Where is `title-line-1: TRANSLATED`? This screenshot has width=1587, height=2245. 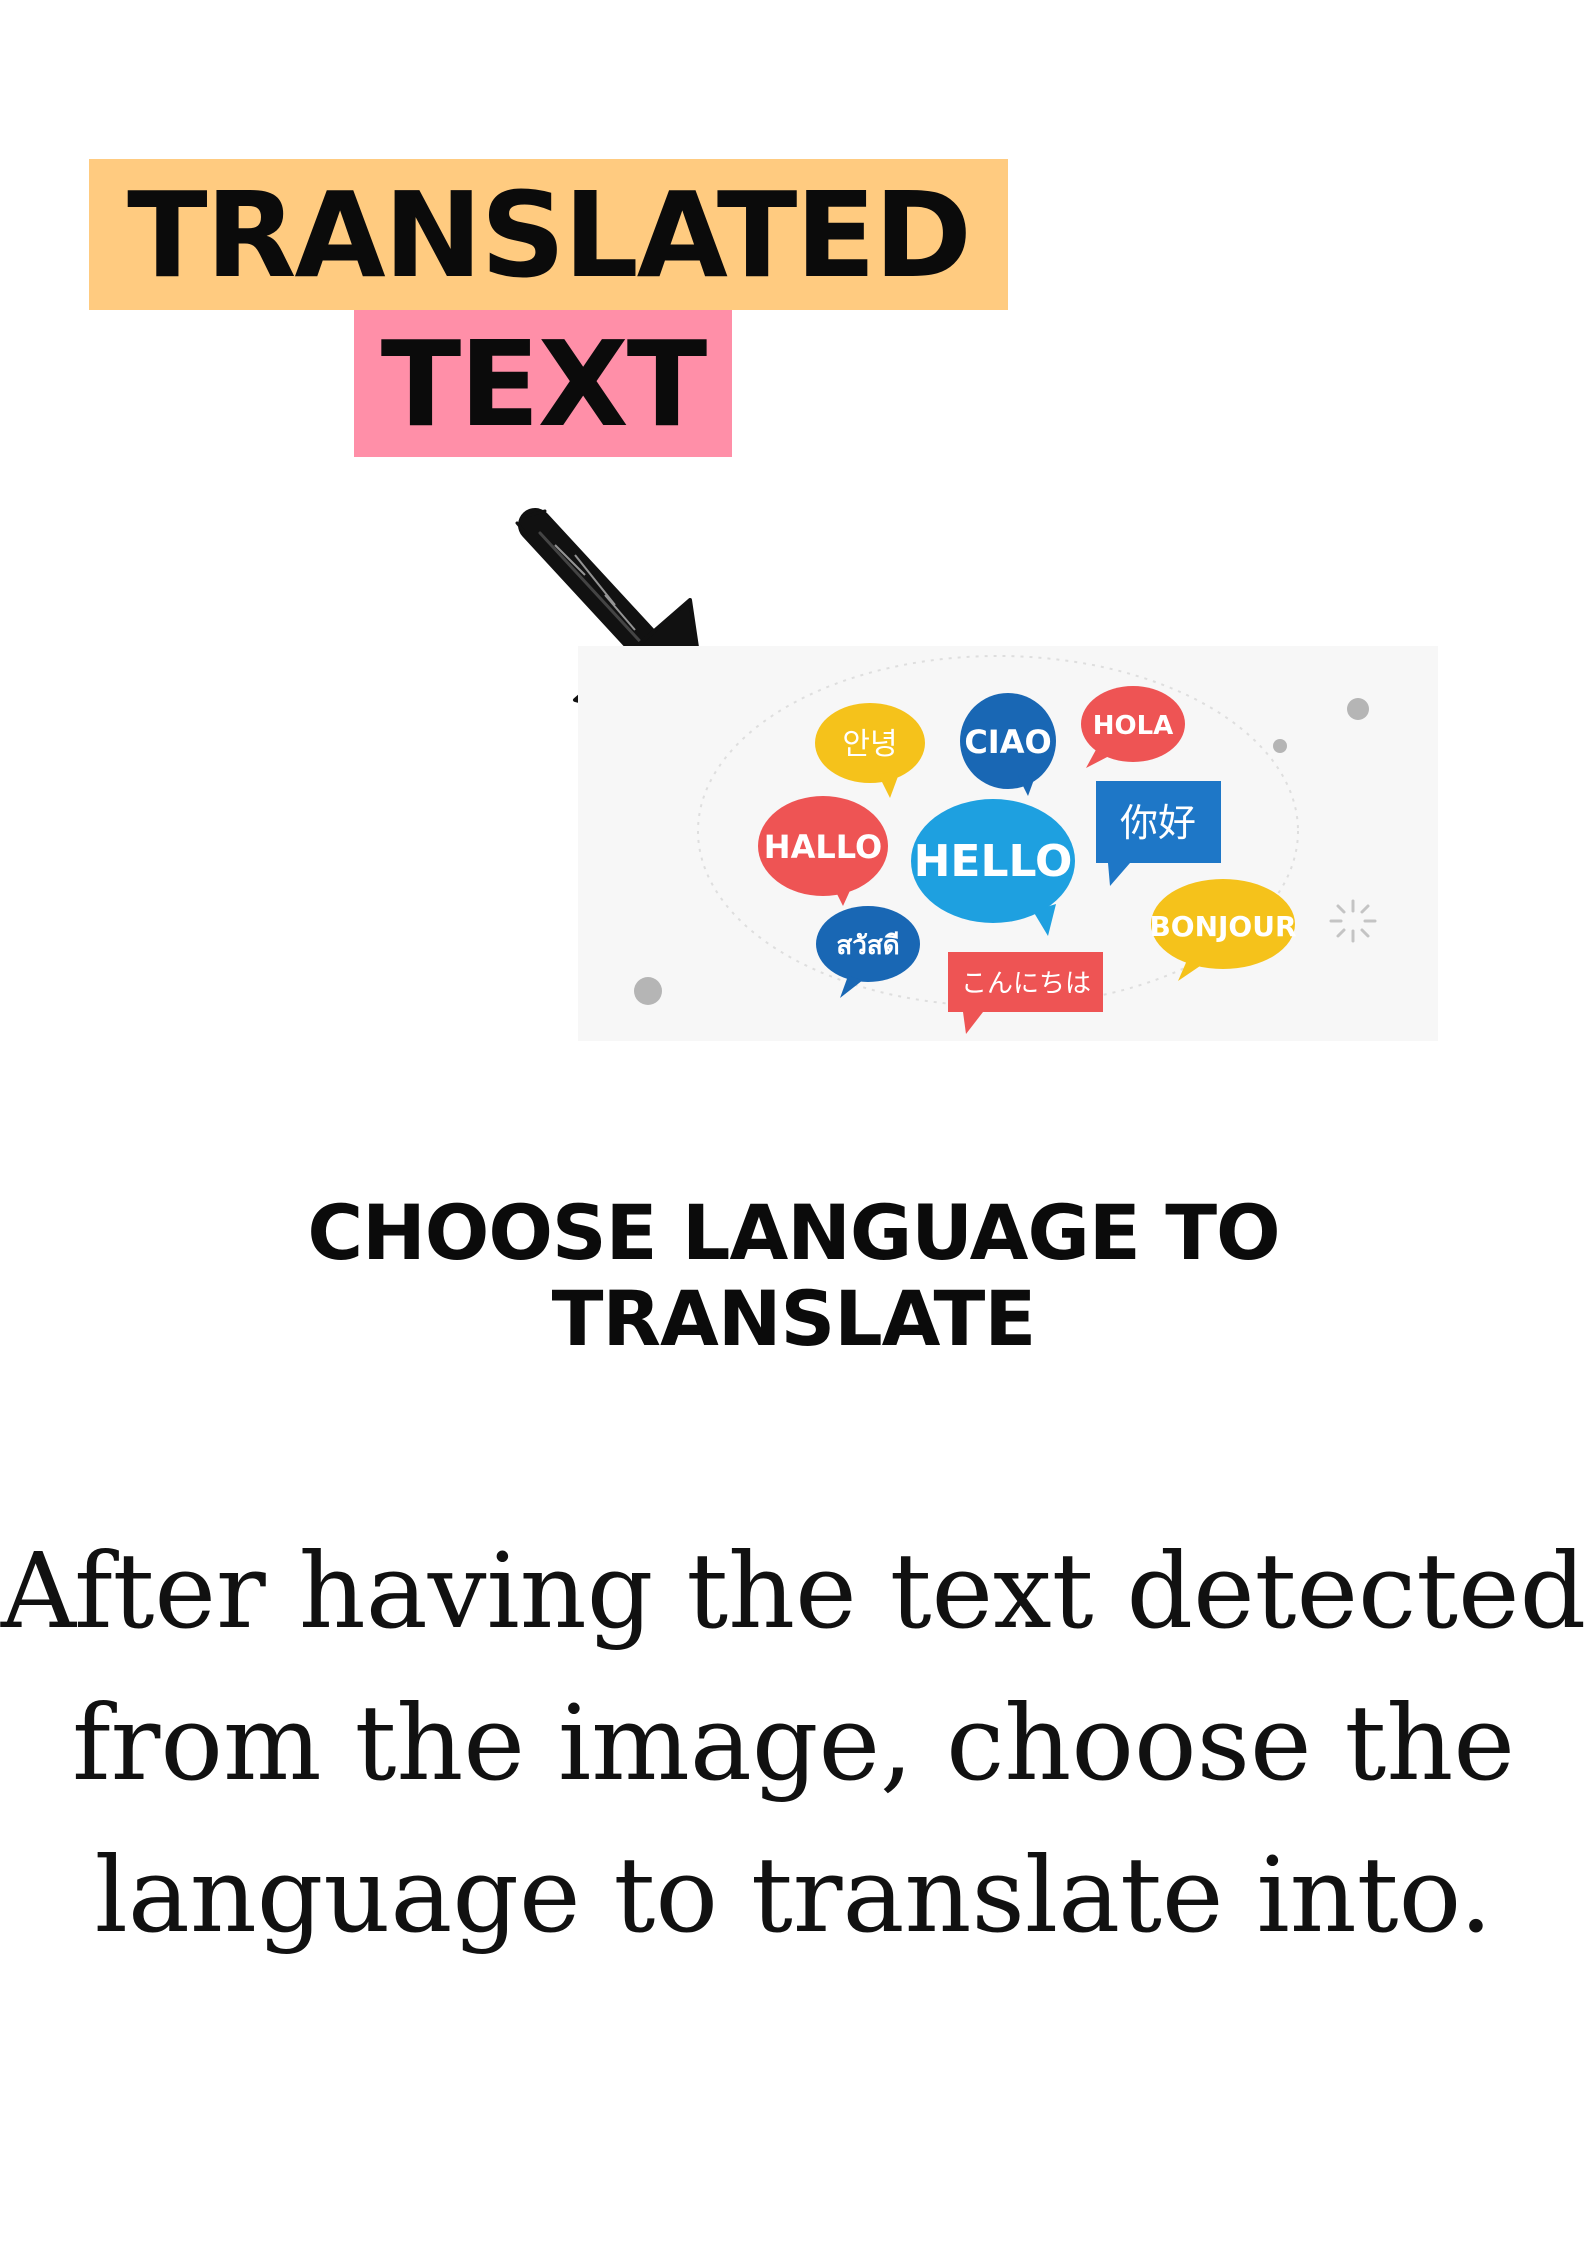 title-line-1: TRANSLATED is located at coordinates (548, 234).